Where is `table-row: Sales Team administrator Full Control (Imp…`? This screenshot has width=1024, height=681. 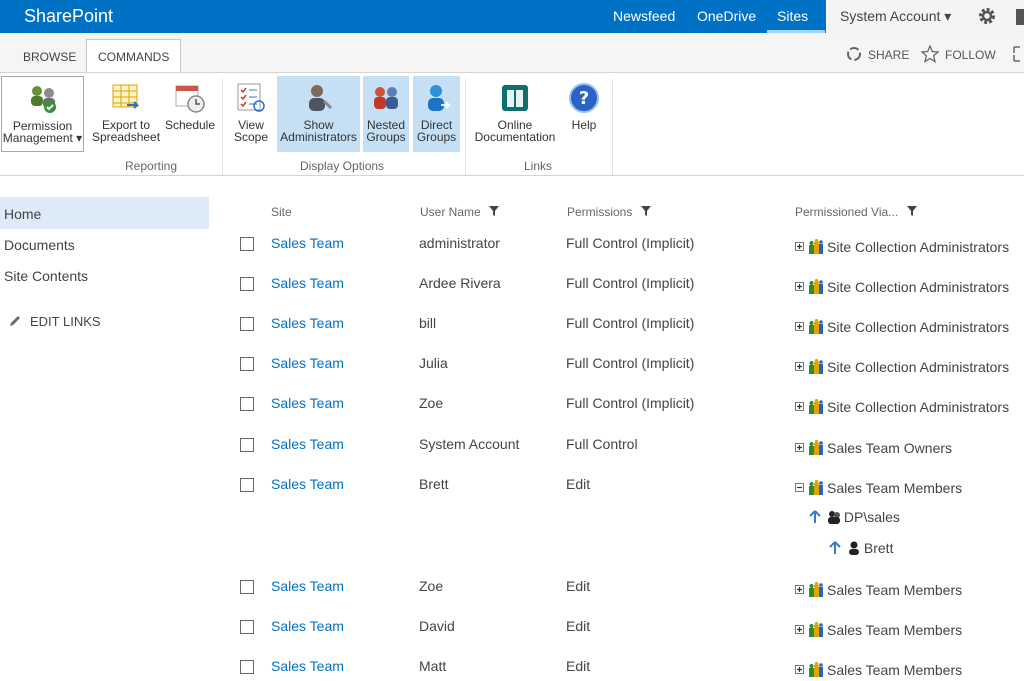 table-row: Sales Team administrator Full Control (Imp… is located at coordinates (512, 248).